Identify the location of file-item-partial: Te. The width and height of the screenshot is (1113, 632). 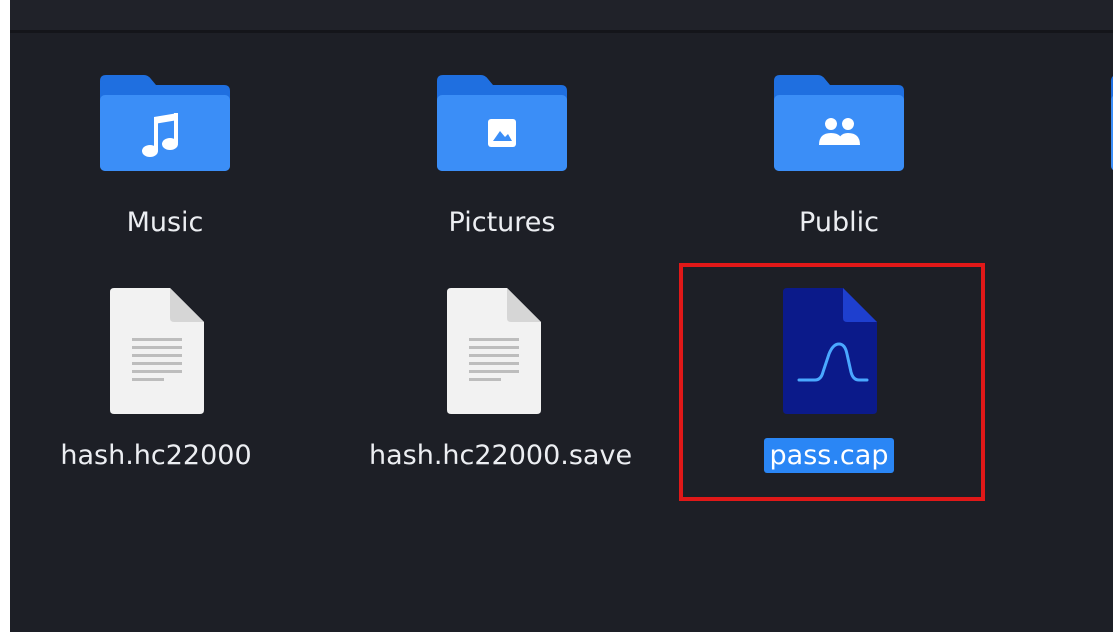
(1079, 130).